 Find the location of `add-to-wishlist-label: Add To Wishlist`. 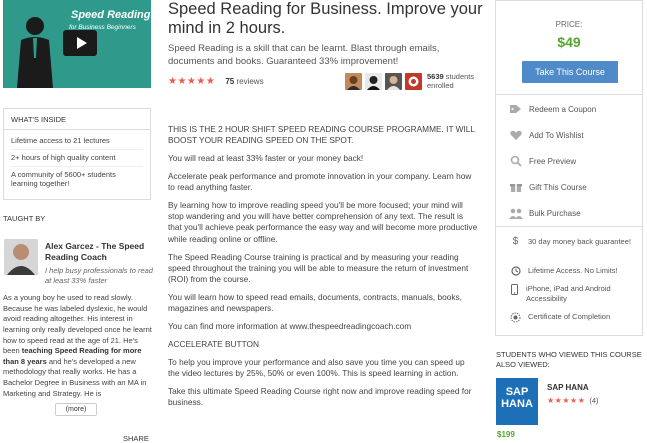

add-to-wishlist-label: Add To Wishlist is located at coordinates (556, 135).